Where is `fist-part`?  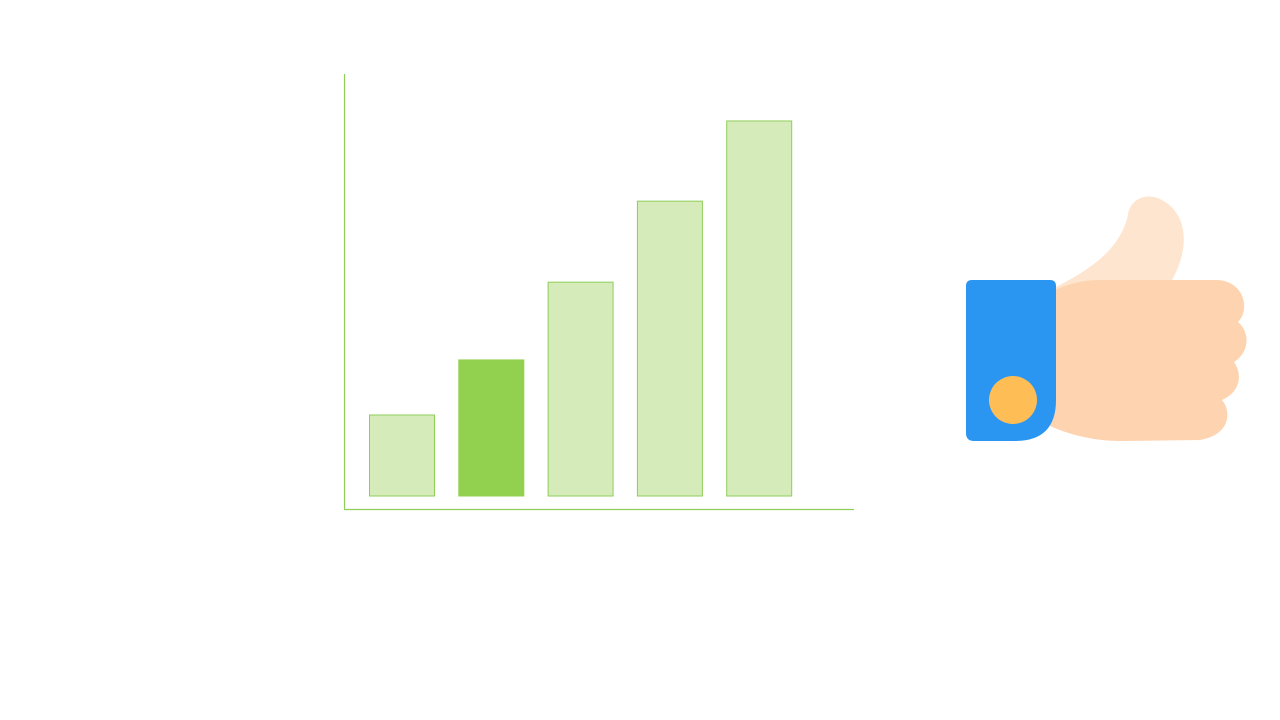 fist-part is located at coordinates (1148, 360).